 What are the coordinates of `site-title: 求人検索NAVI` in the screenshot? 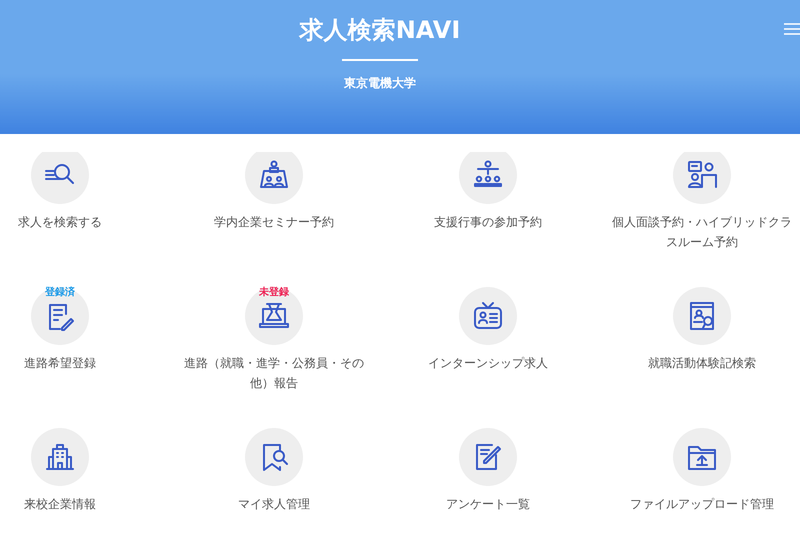 It's located at (380, 30).